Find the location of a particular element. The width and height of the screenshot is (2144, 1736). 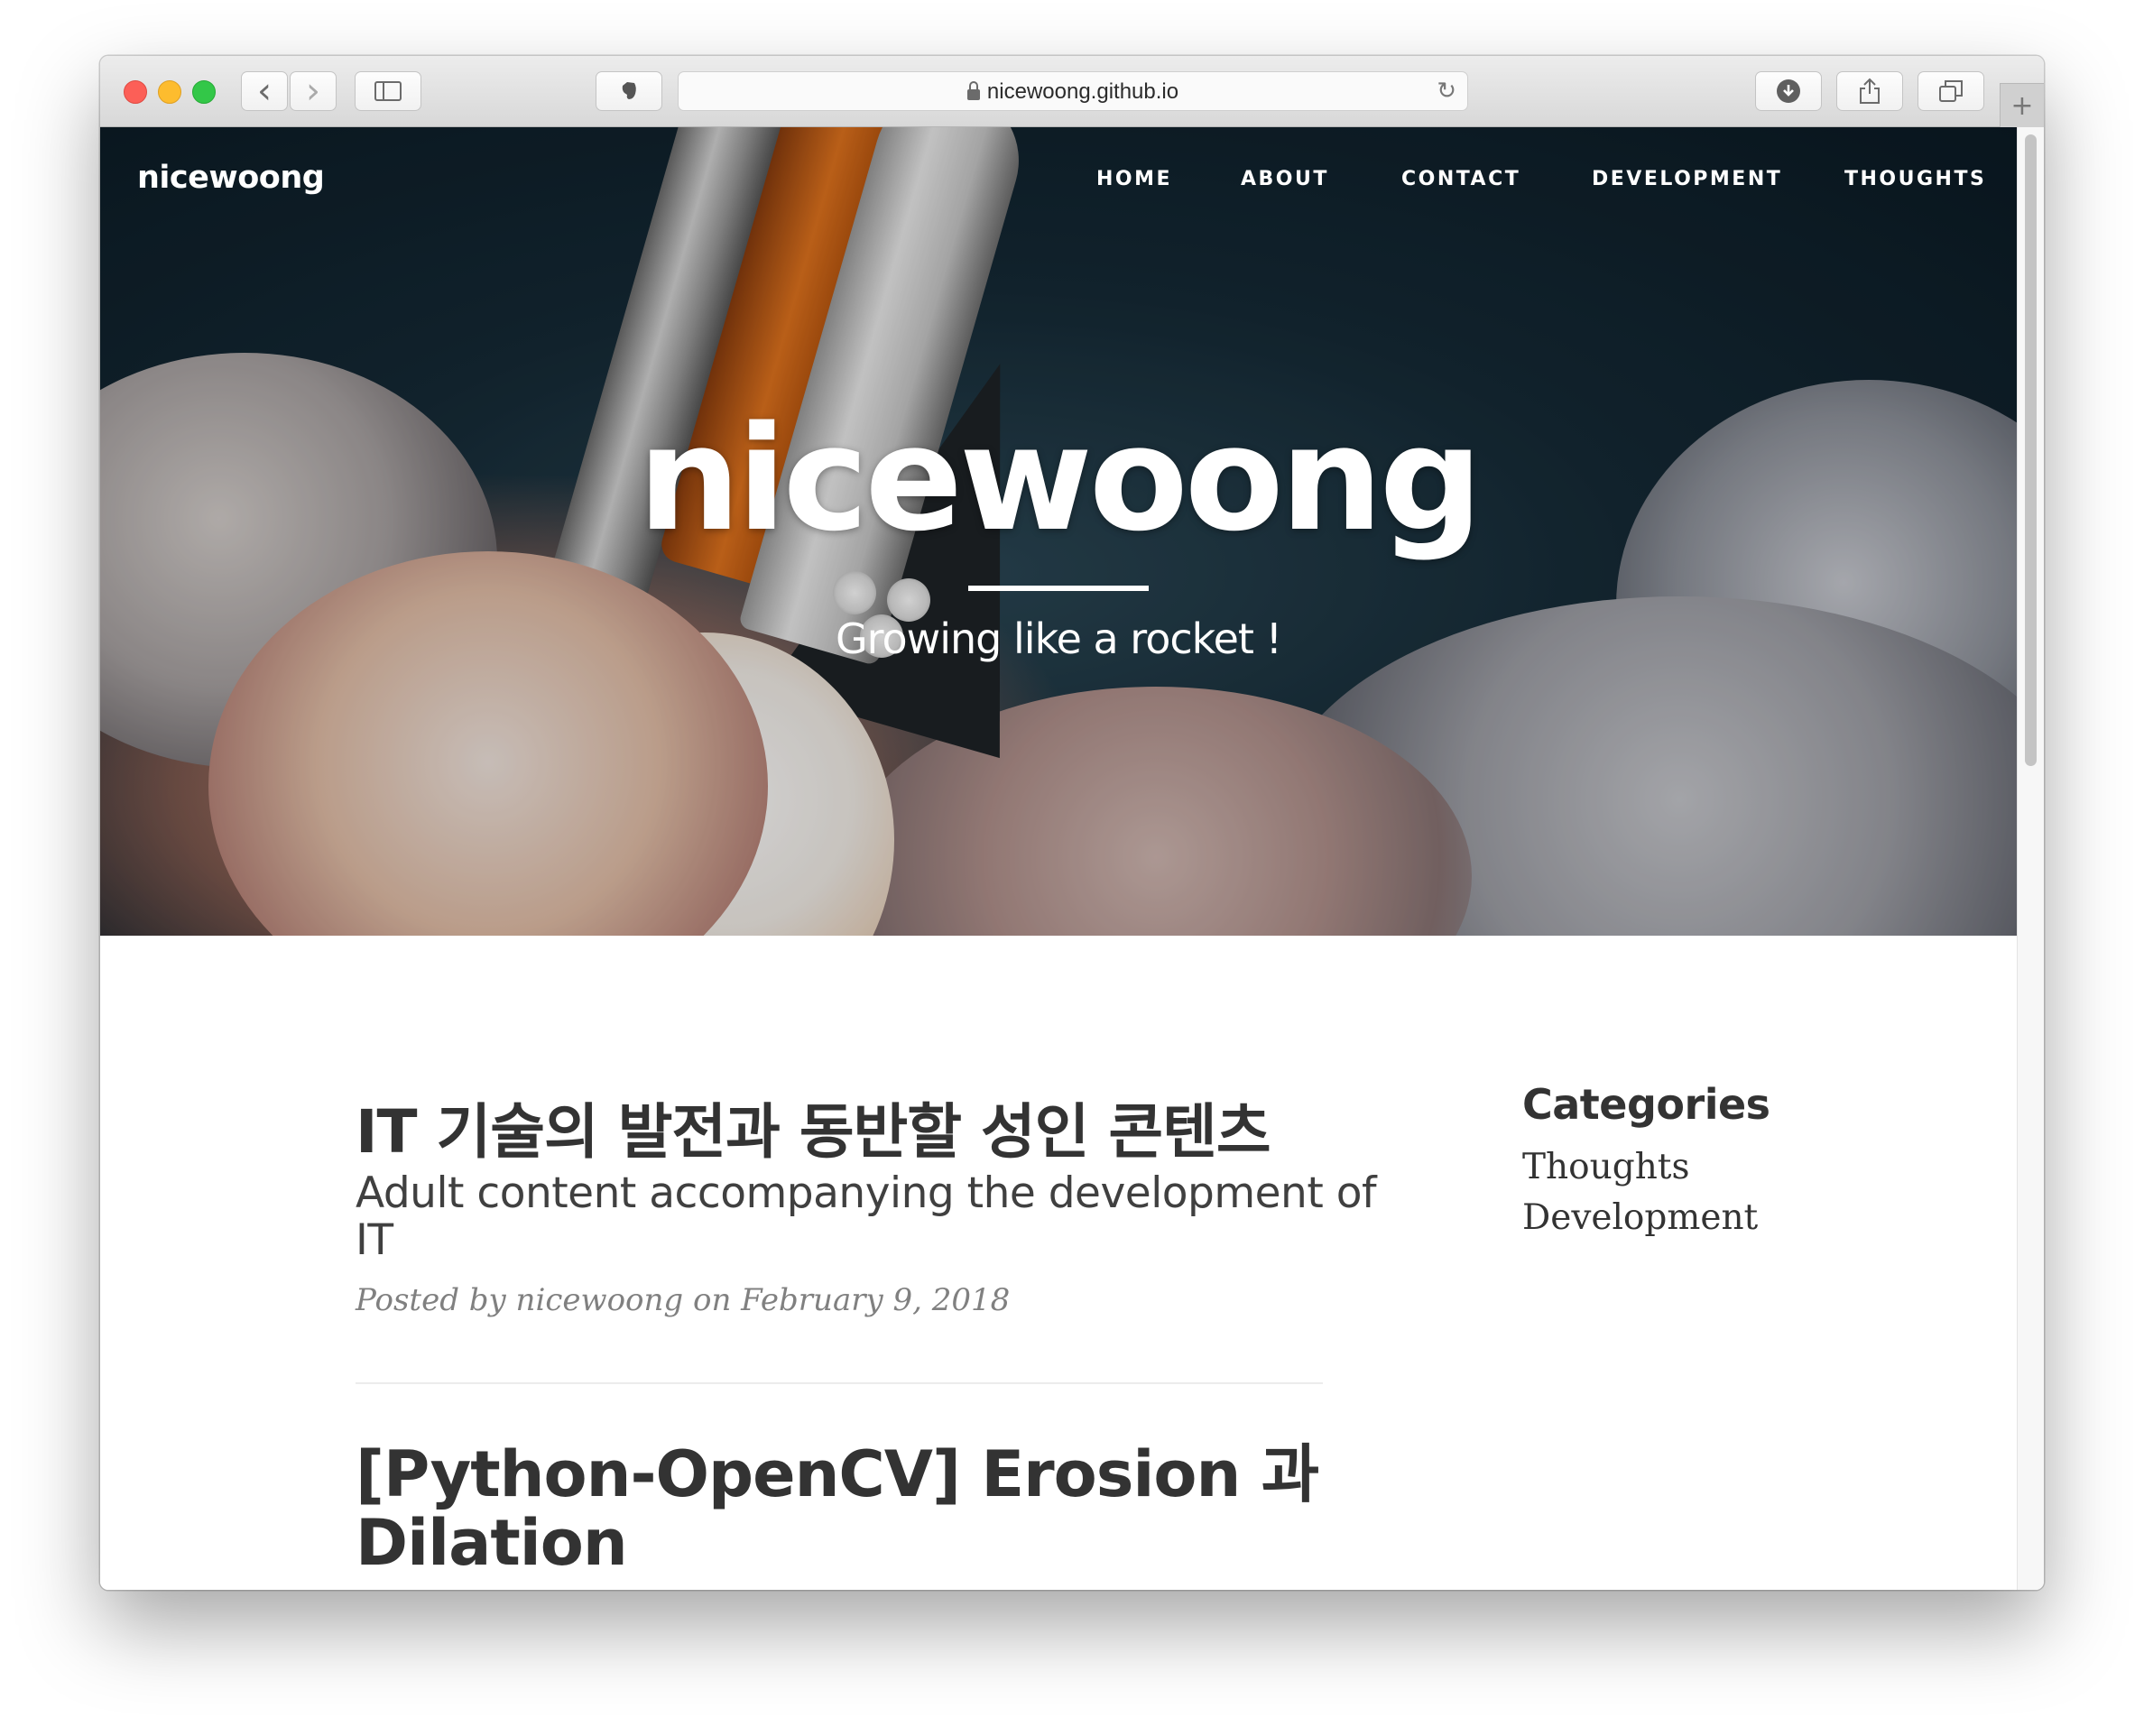

sidebar-toggle-button is located at coordinates (388, 91).